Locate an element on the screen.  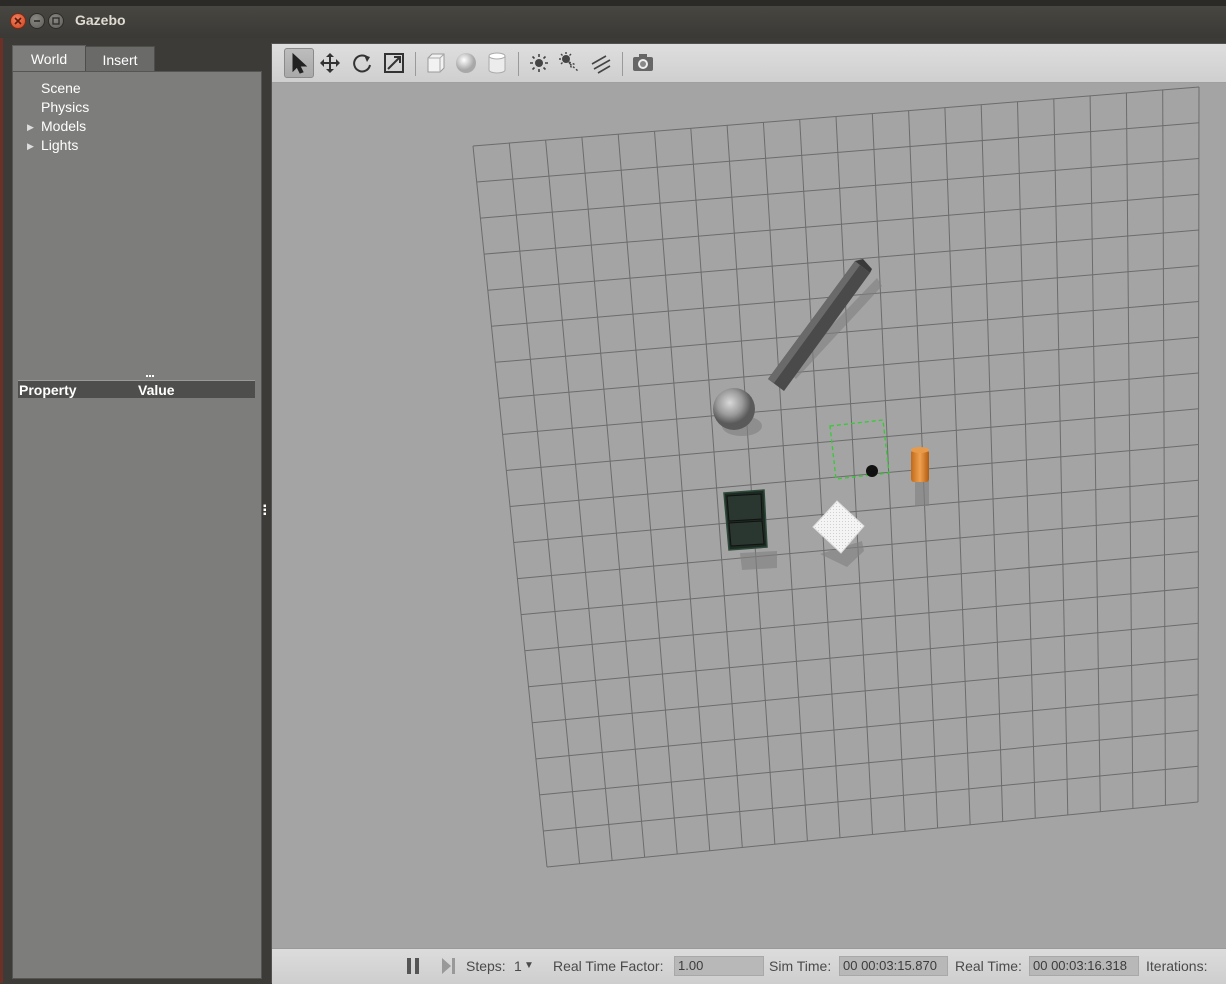
select-mode-button is located at coordinates (299, 63).